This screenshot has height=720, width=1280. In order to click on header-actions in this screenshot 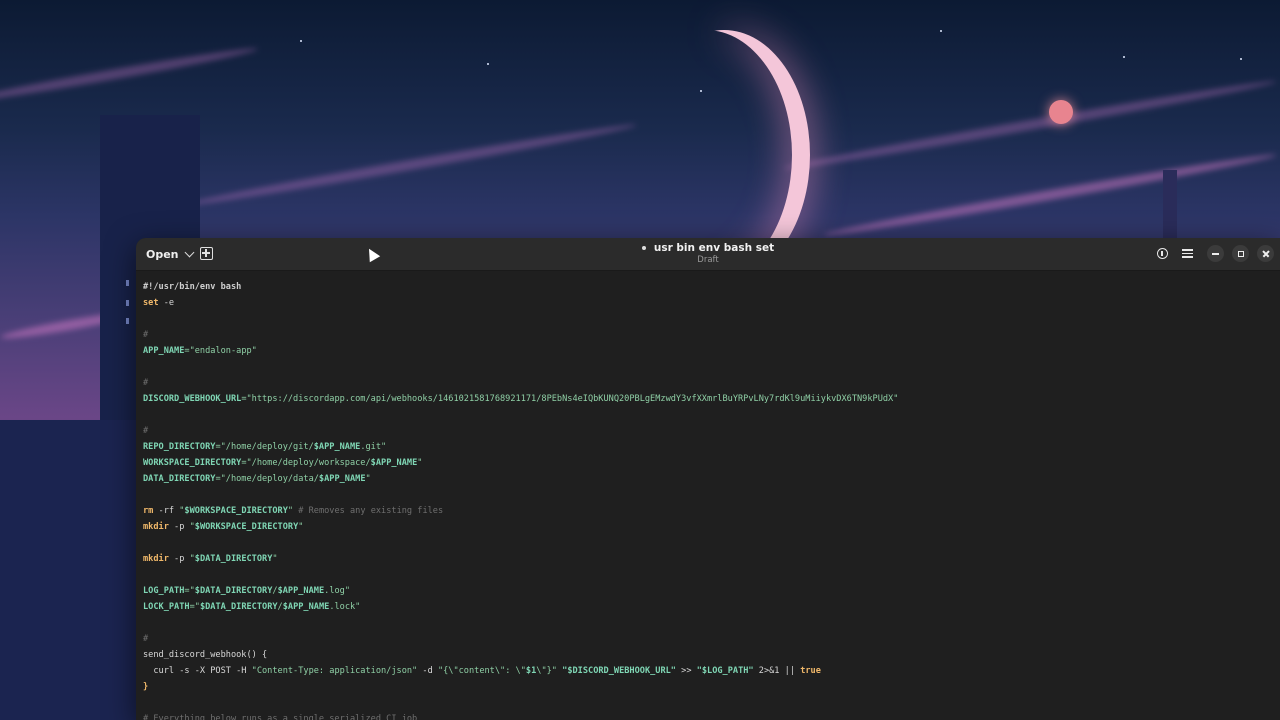, I will do `click(1215, 253)`.